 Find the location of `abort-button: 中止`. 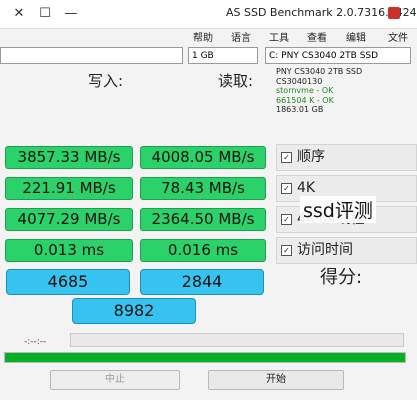

abort-button: 中止 is located at coordinates (115, 380).